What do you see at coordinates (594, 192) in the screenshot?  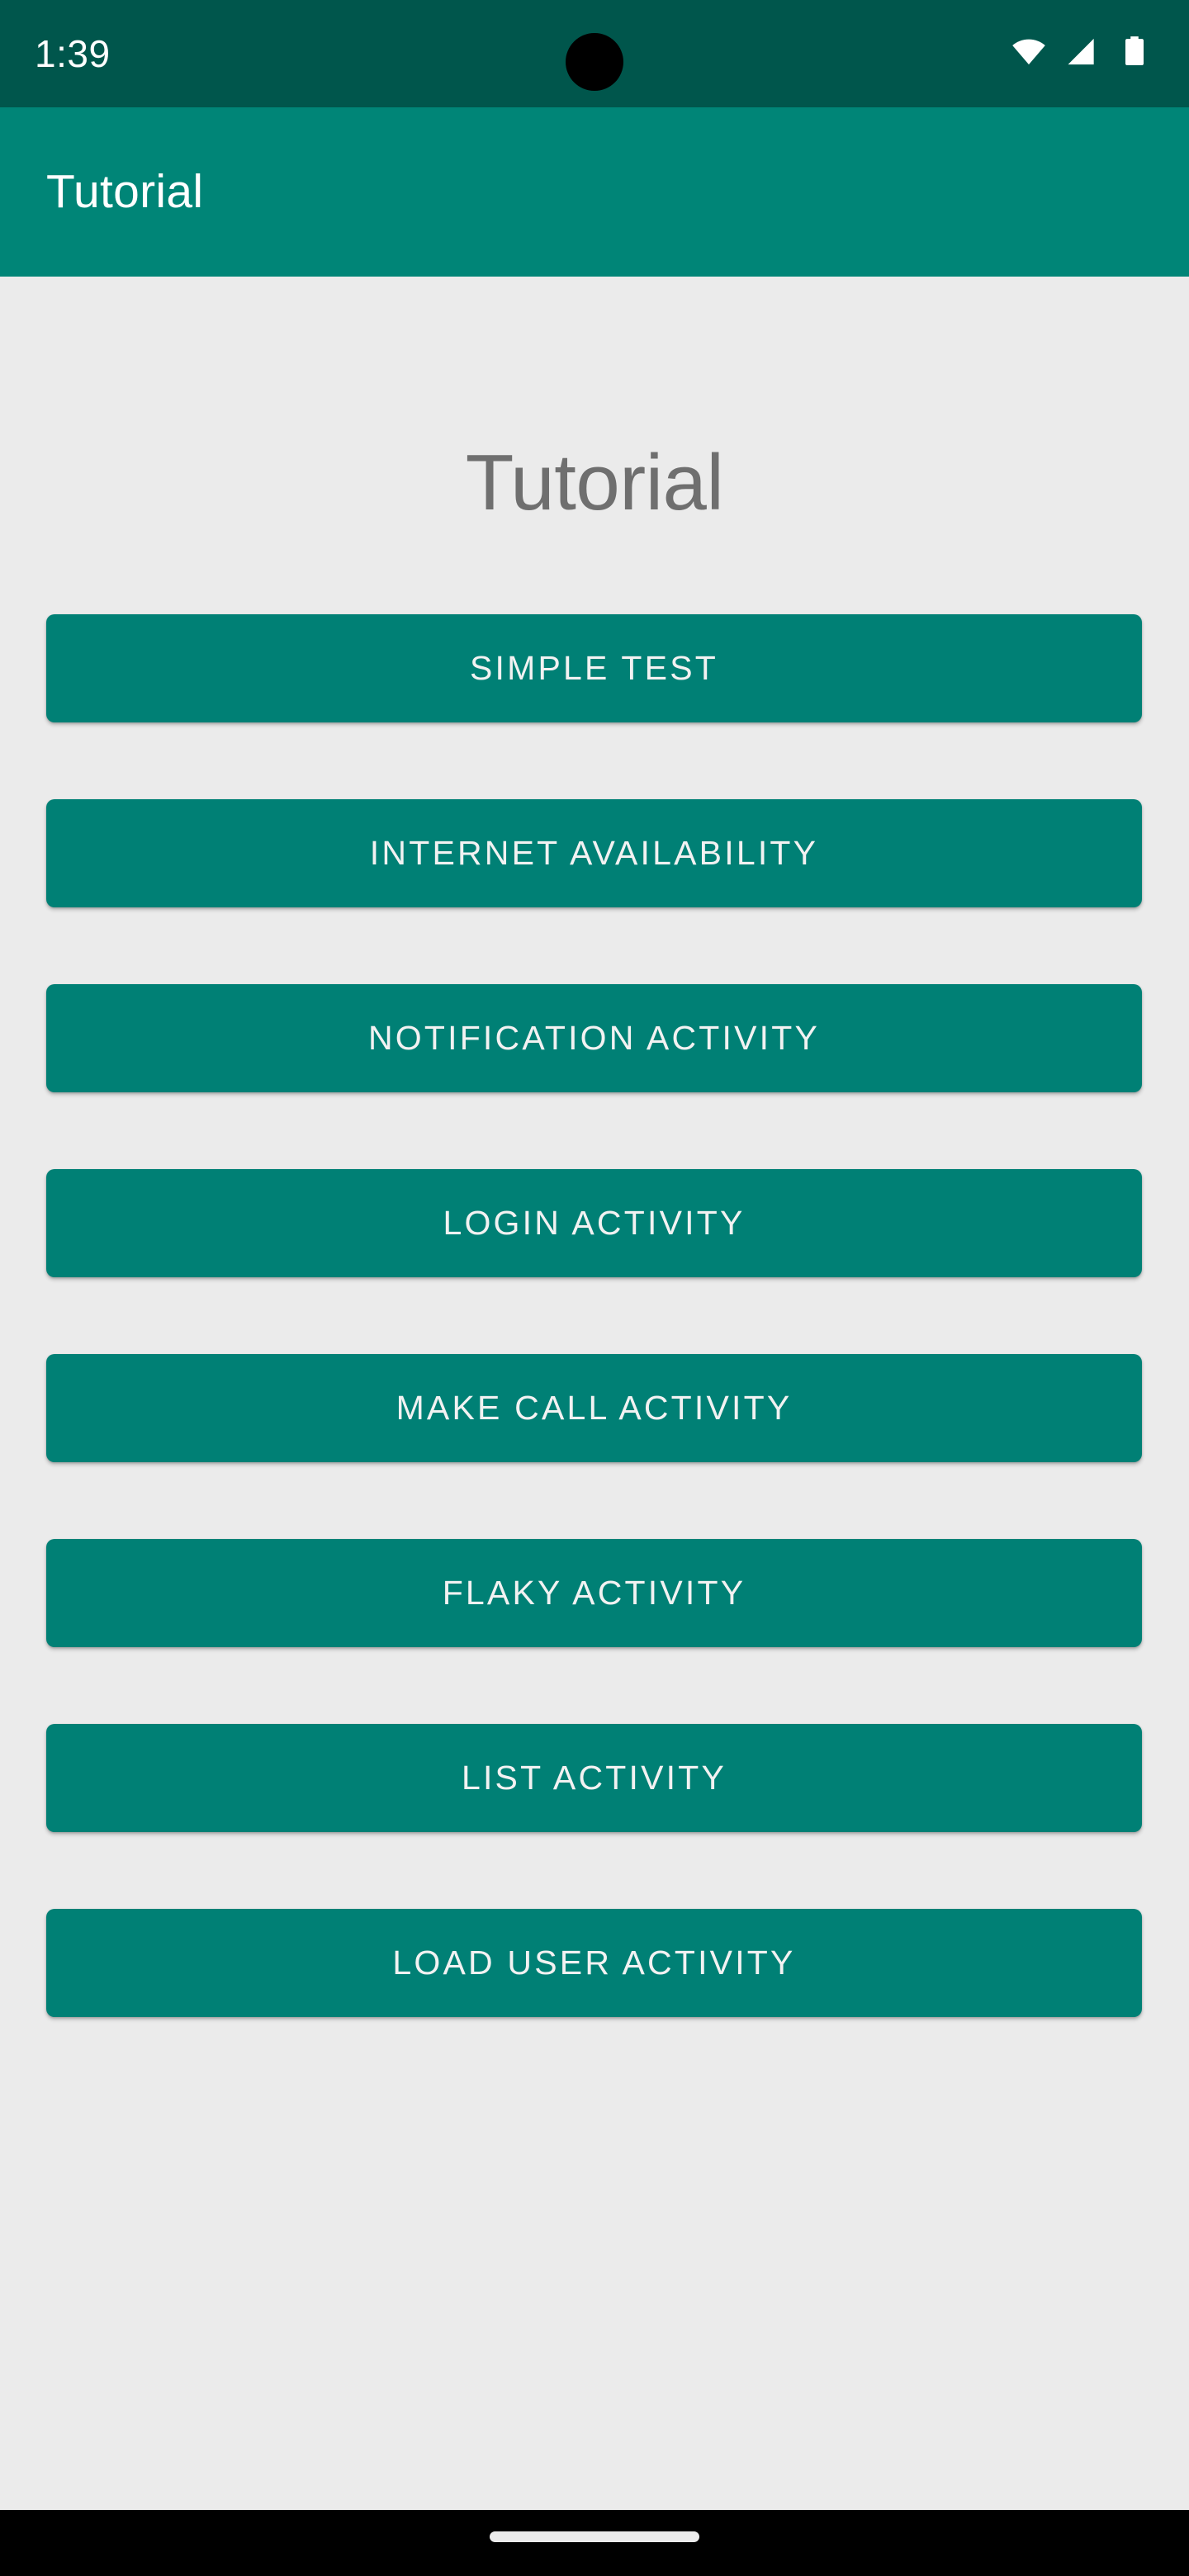 I see `app-bar: Tutorial` at bounding box center [594, 192].